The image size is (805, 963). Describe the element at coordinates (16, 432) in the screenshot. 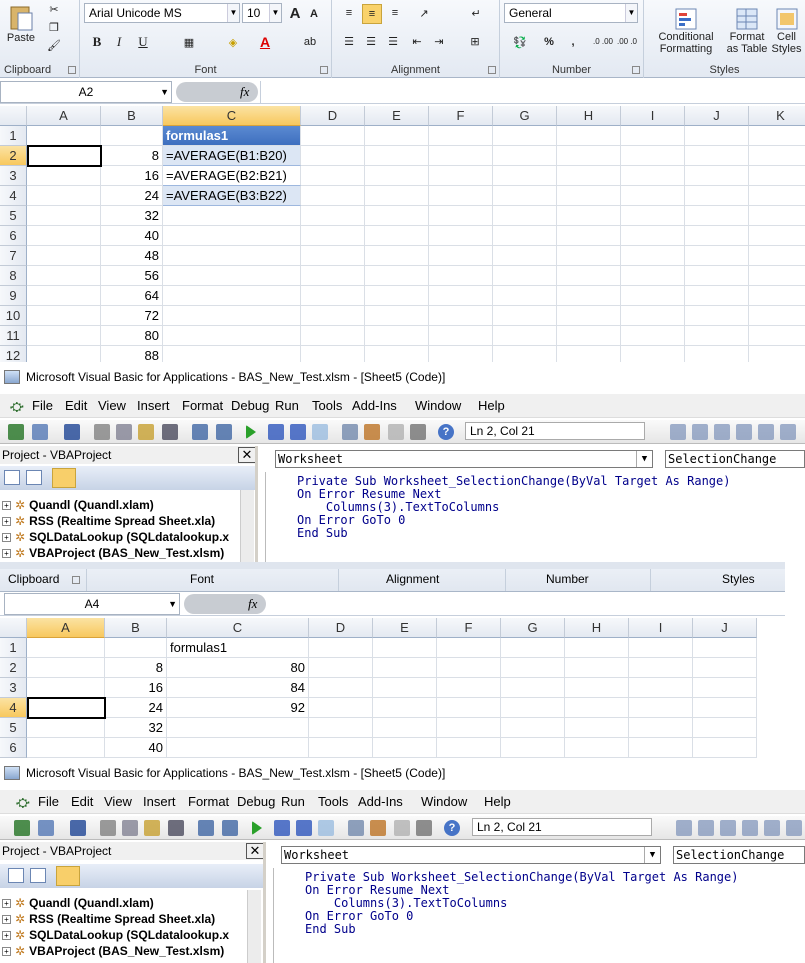

I see `excel-icon` at that location.